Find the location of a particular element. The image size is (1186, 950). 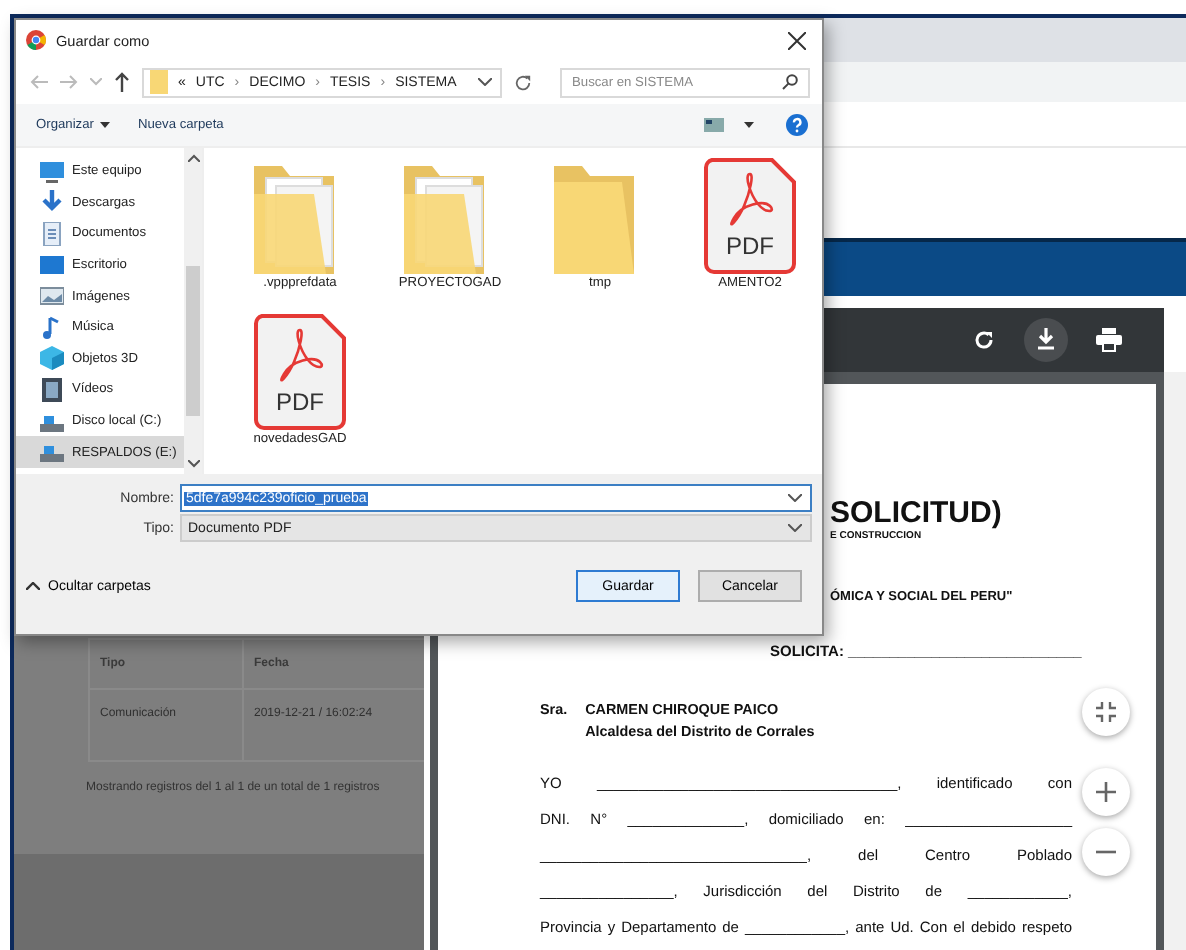

scroll-down-icon is located at coordinates (193, 464).